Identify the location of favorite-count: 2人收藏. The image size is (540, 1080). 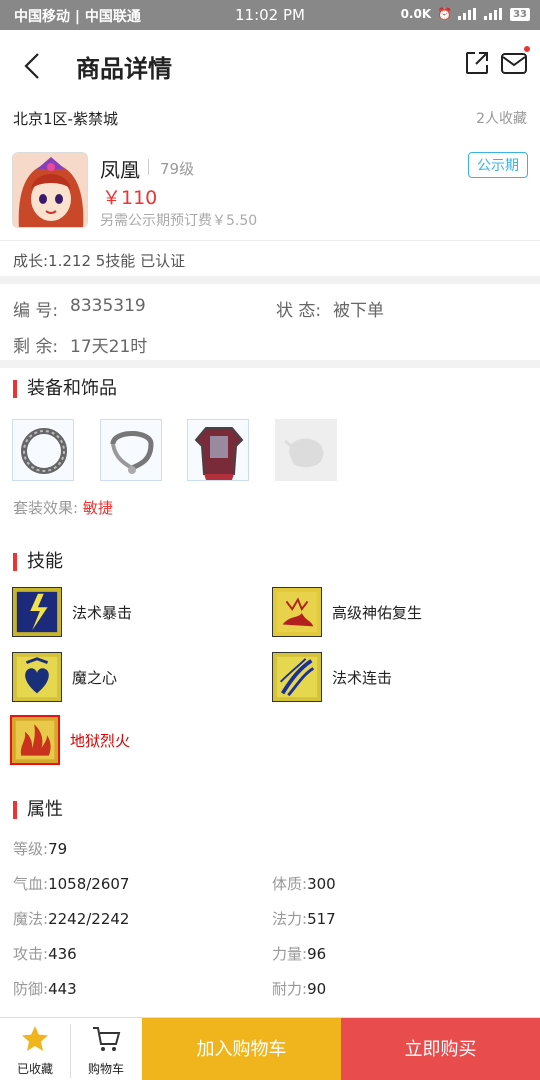
(501, 119).